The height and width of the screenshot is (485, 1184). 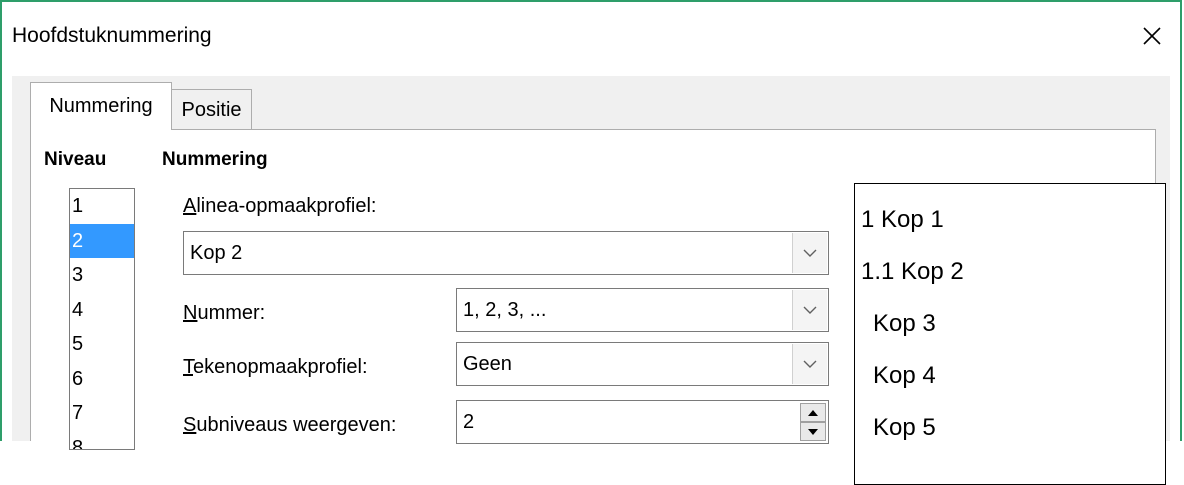 What do you see at coordinates (286, 206) in the screenshot?
I see `paragraph-style-label-text: linea-opmaakprofiel:` at bounding box center [286, 206].